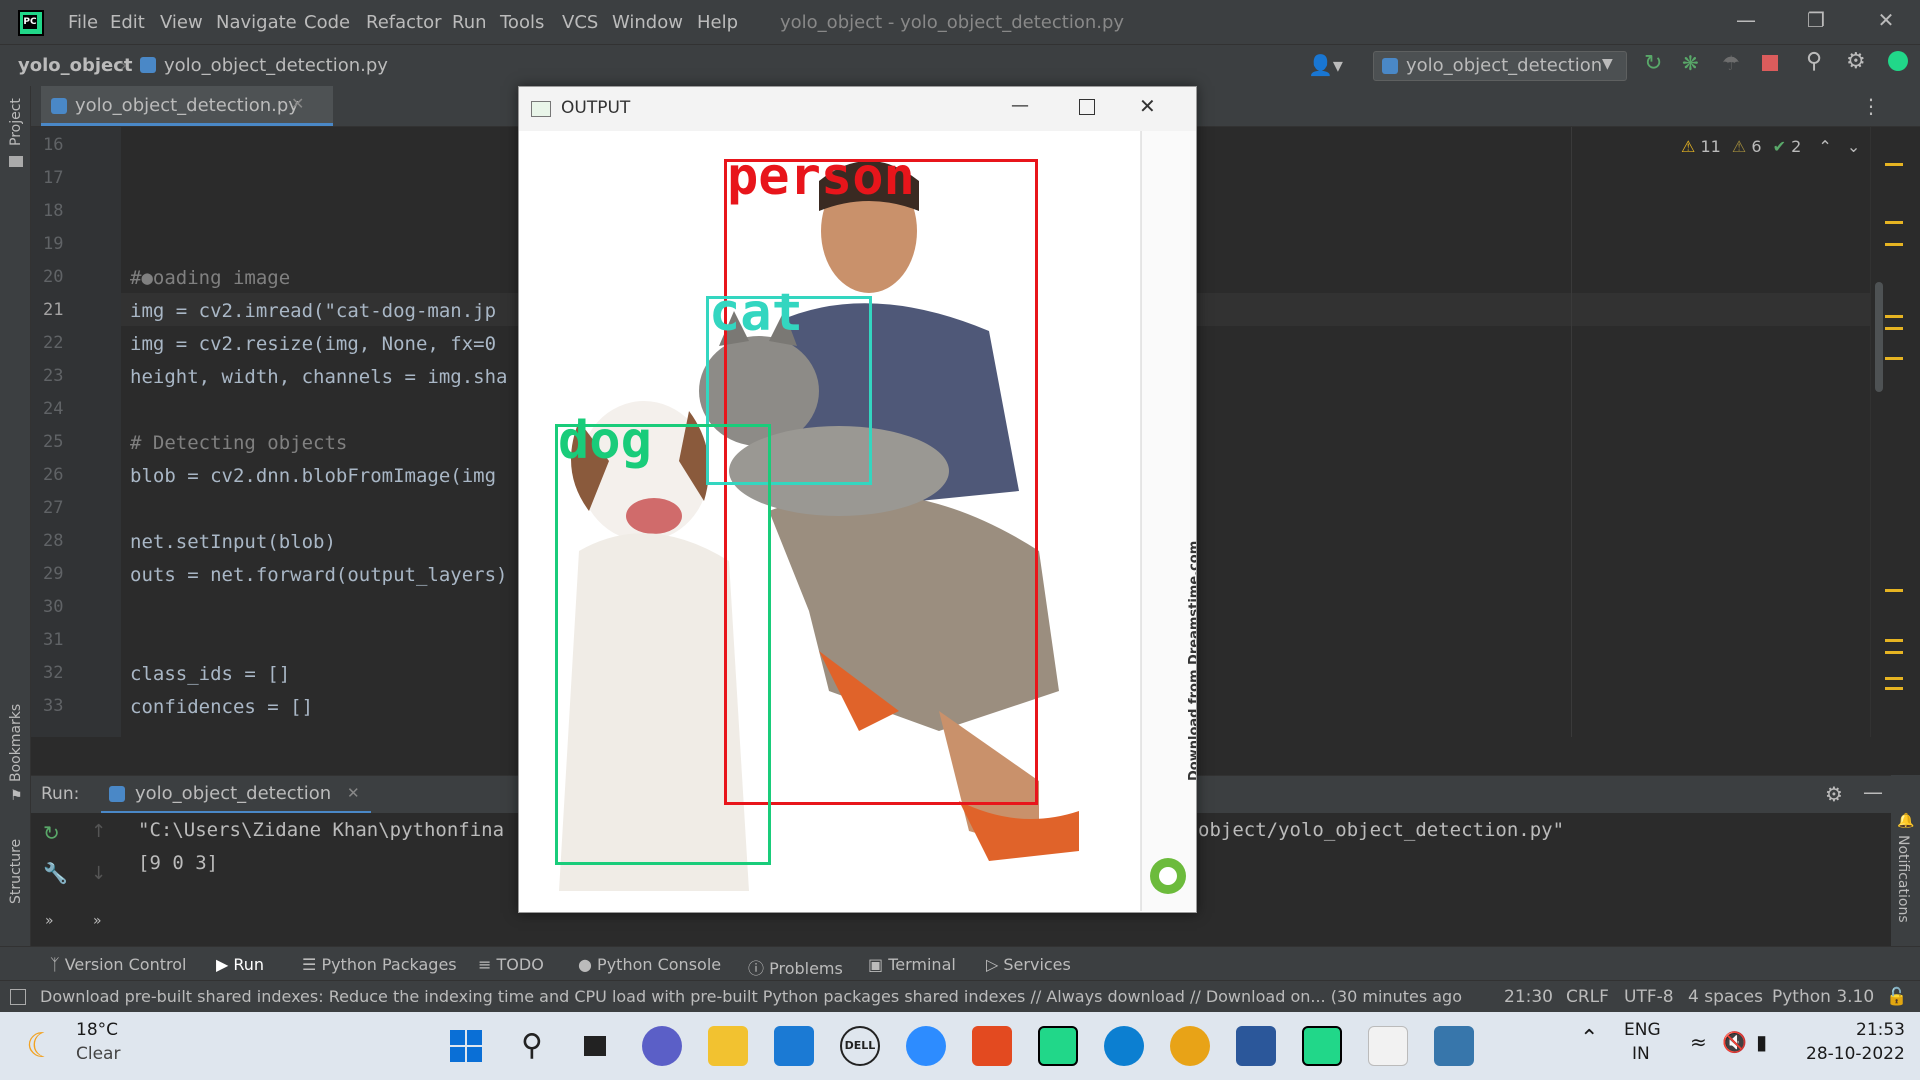  Describe the element at coordinates (1770, 146) in the screenshot. I see `inspection-widget: ⚠ 11 ⚠ 6 ✔ 2 ⌃ ⌄` at that location.